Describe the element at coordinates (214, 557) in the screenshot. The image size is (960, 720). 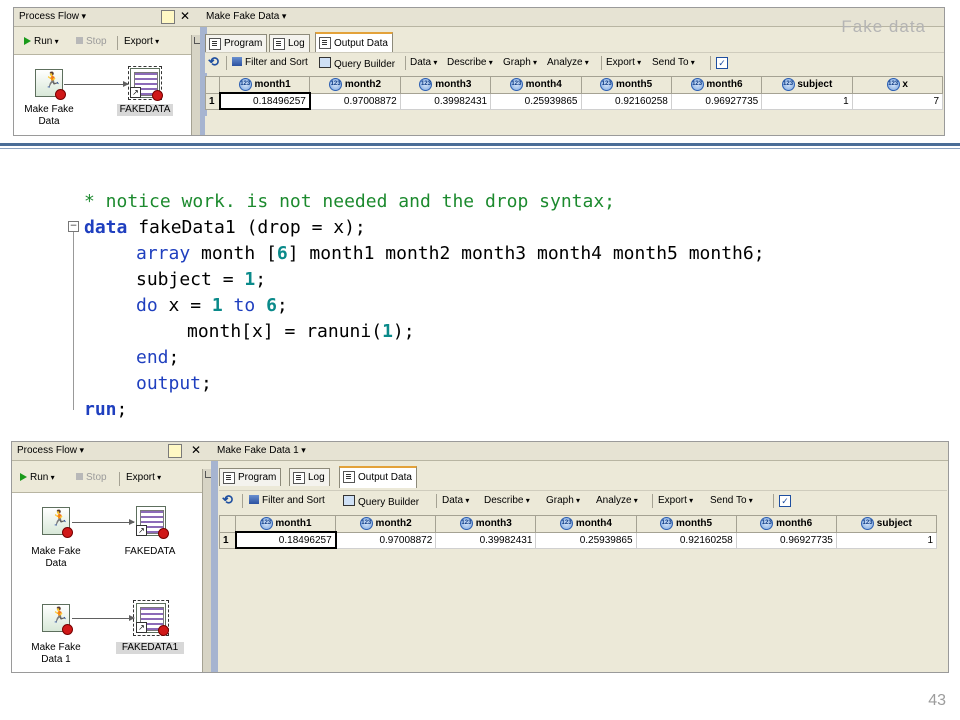
I see `pane-splitter` at that location.